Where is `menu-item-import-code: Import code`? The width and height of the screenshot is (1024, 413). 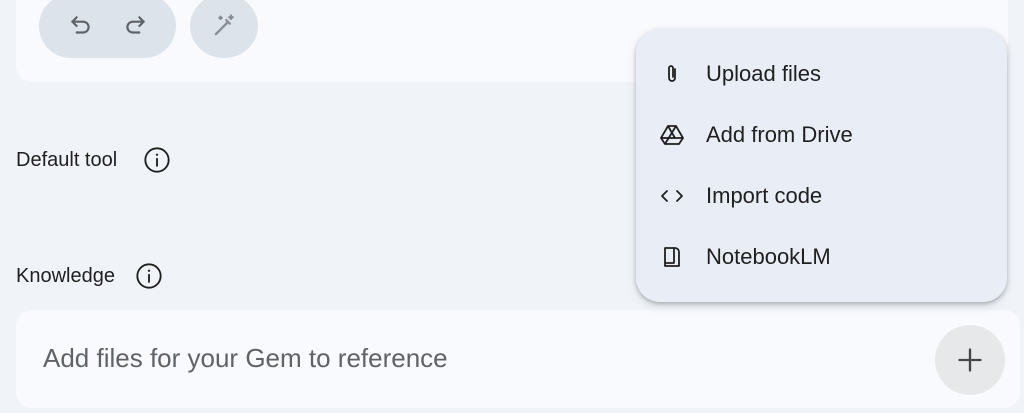 menu-item-import-code: Import code is located at coordinates (821, 196).